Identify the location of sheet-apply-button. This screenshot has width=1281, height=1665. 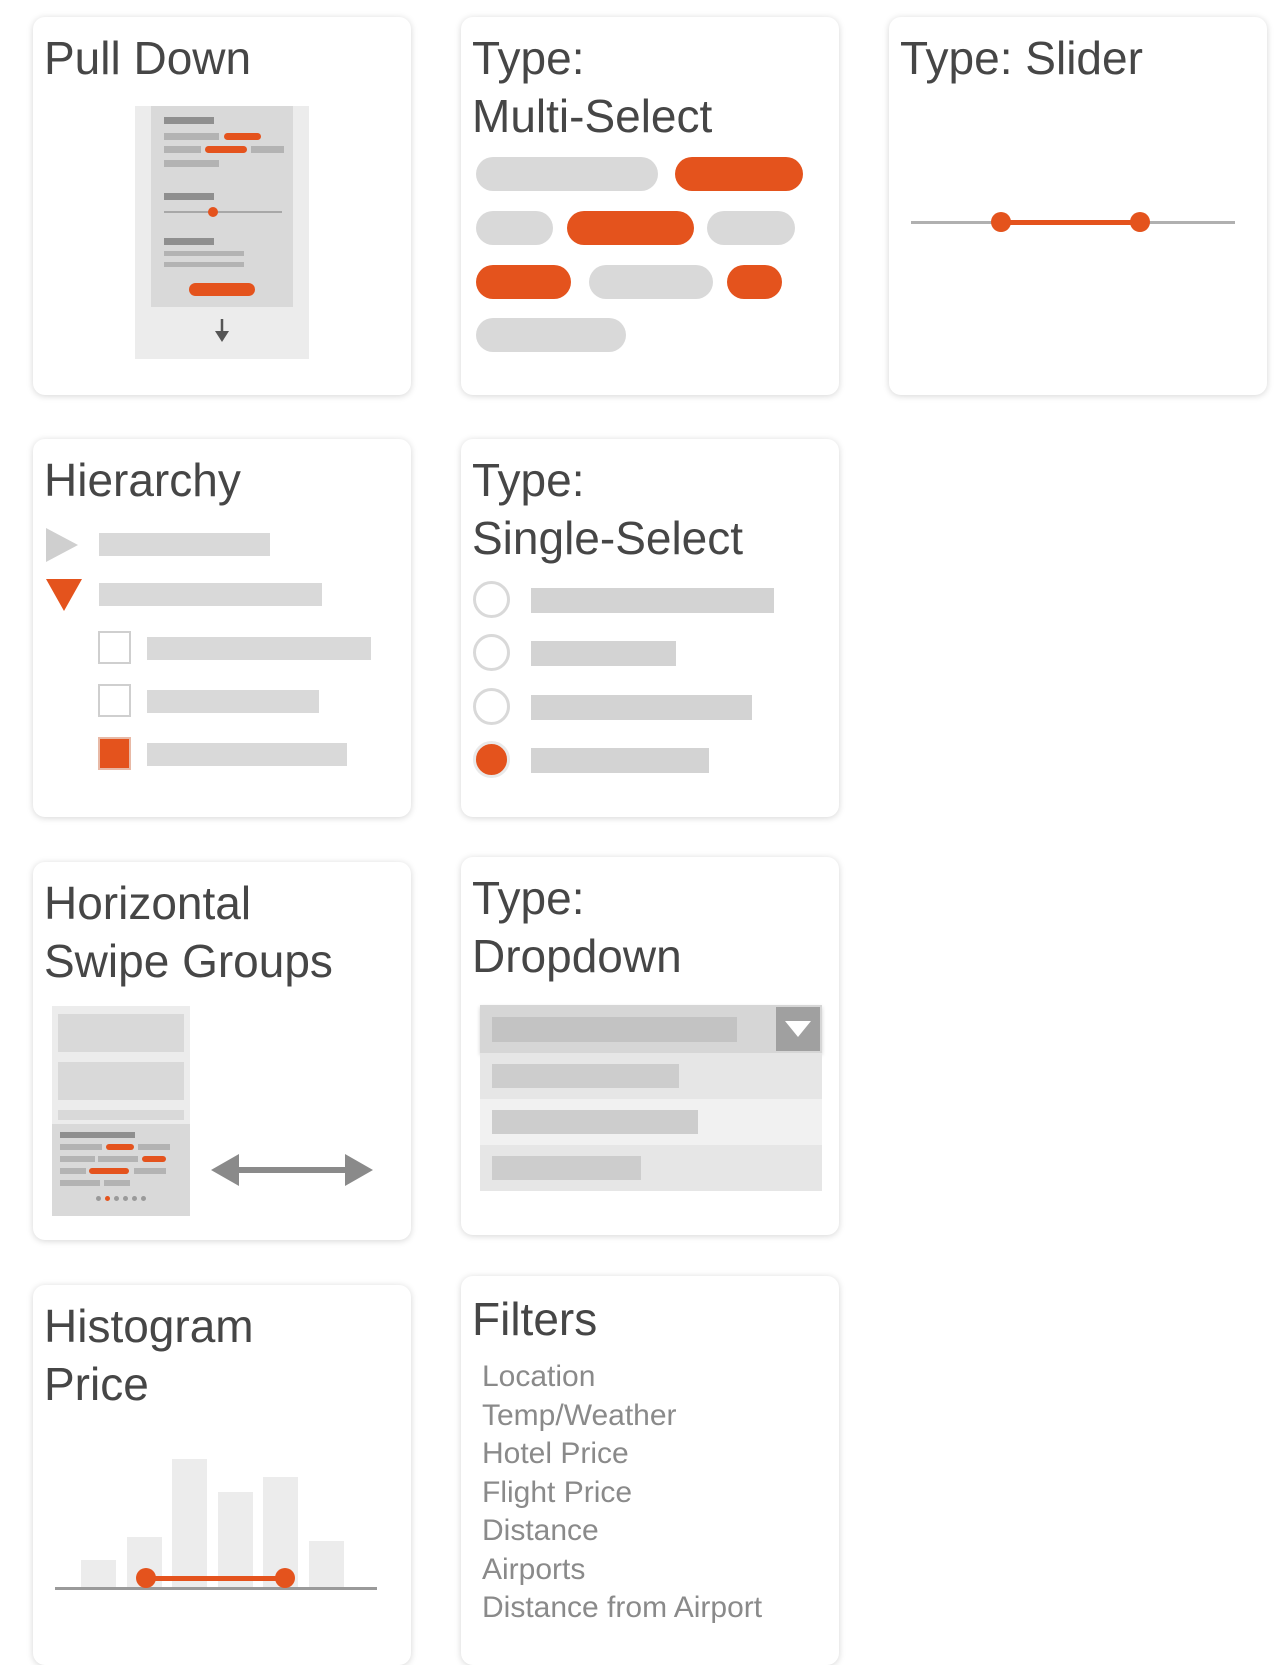
(222, 289).